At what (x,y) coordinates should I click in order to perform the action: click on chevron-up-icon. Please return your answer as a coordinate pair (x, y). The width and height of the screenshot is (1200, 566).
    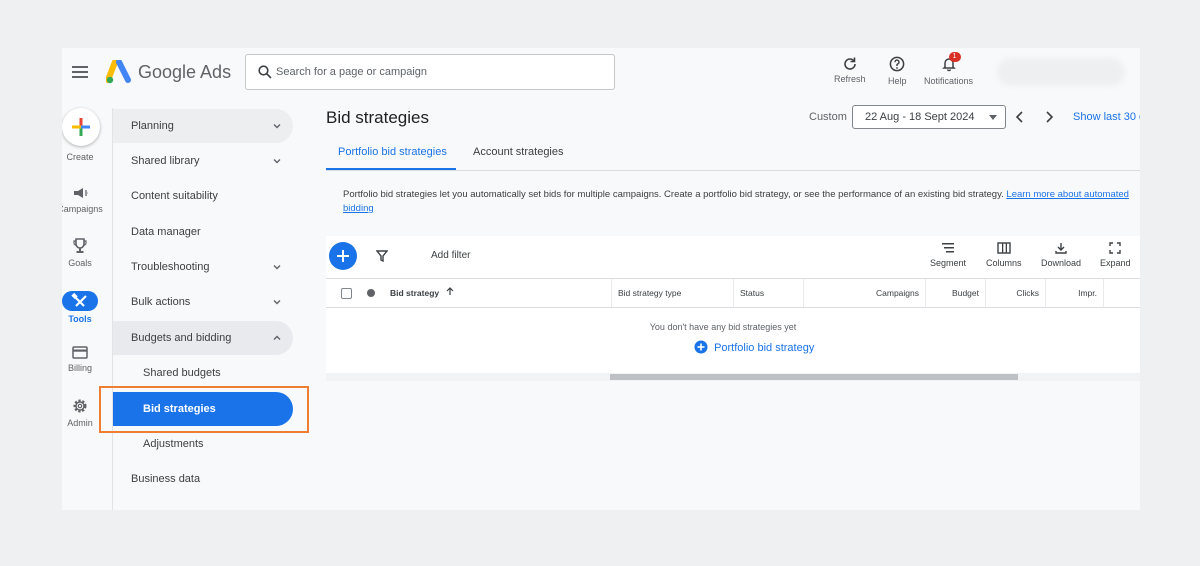
    Looking at the image, I should click on (277, 337).